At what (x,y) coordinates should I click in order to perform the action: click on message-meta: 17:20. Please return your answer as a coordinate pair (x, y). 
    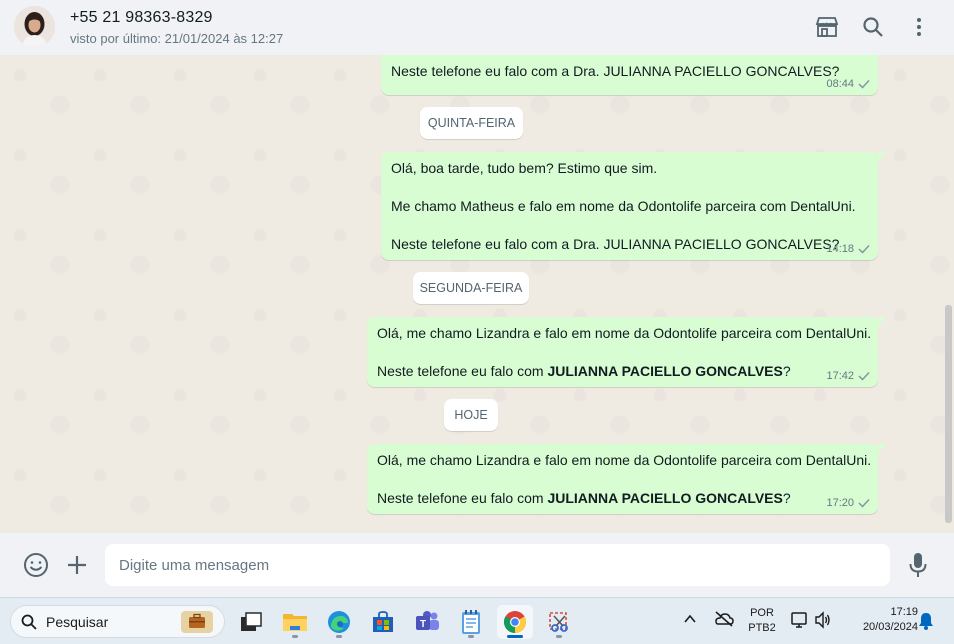
    Looking at the image, I should click on (848, 503).